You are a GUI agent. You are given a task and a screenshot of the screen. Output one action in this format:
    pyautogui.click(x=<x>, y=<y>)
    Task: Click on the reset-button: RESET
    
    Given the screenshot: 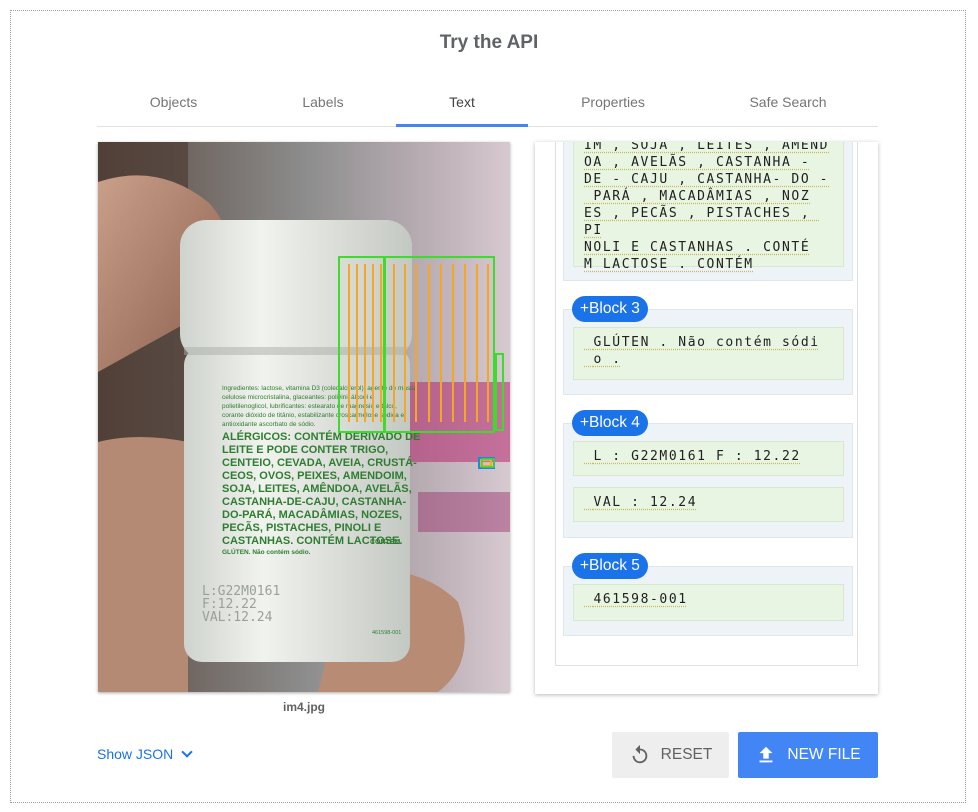 What is the action you would take?
    pyautogui.click(x=670, y=755)
    